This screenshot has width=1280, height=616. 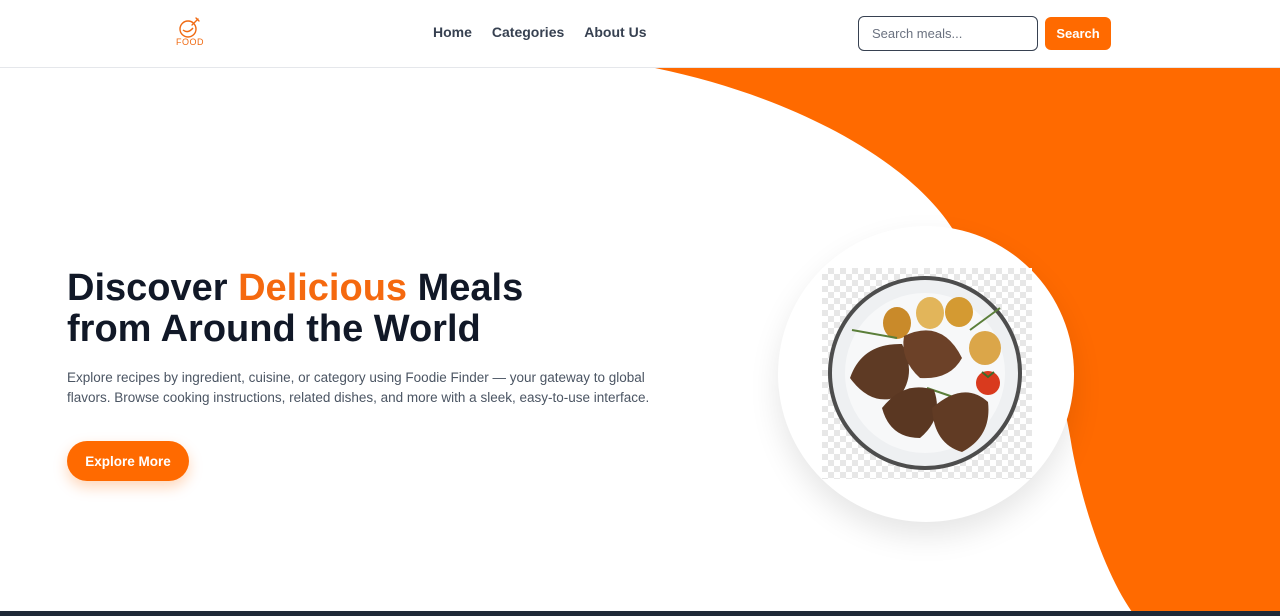 I want to click on site-header: FOOD Home Categories About Us Search, so click(x=640, y=34).